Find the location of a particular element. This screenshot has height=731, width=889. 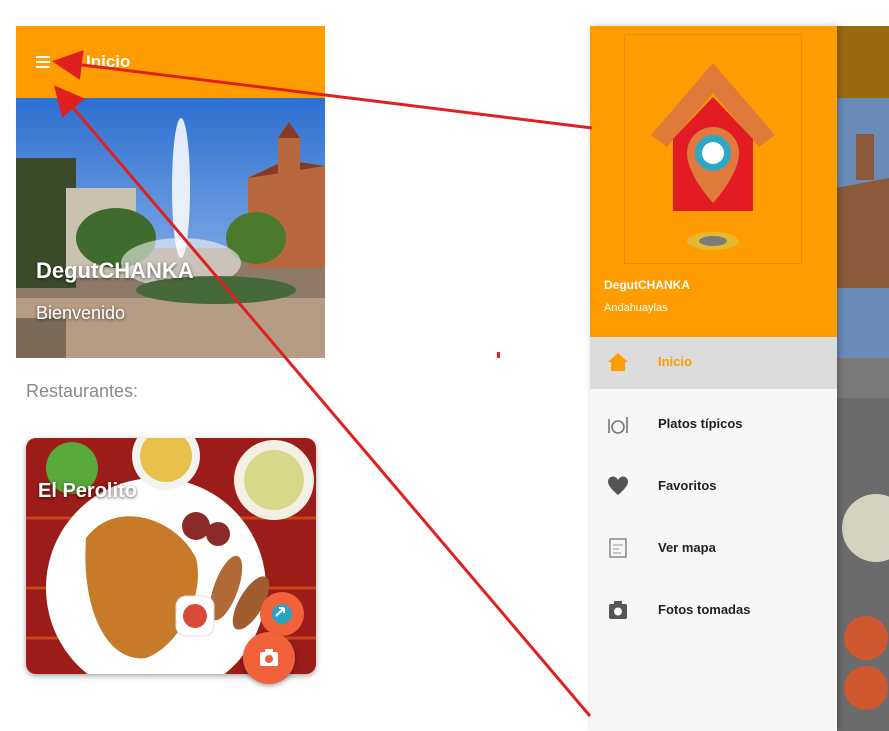

nav-item-label: Ver mapa is located at coordinates (687, 547).